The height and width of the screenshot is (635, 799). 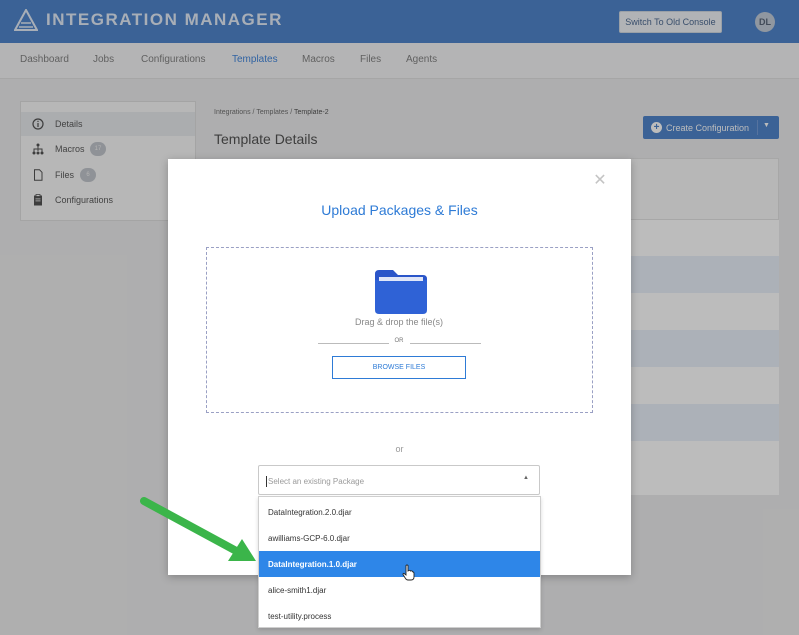 I want to click on package-select: Select an existing Package ▲, so click(x=399, y=480).